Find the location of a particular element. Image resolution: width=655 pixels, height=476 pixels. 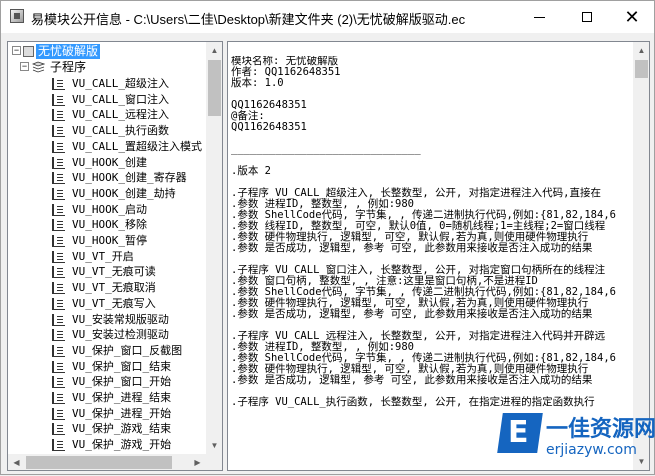

info-line: 作者: QQ1162648351 is located at coordinates (286, 72).